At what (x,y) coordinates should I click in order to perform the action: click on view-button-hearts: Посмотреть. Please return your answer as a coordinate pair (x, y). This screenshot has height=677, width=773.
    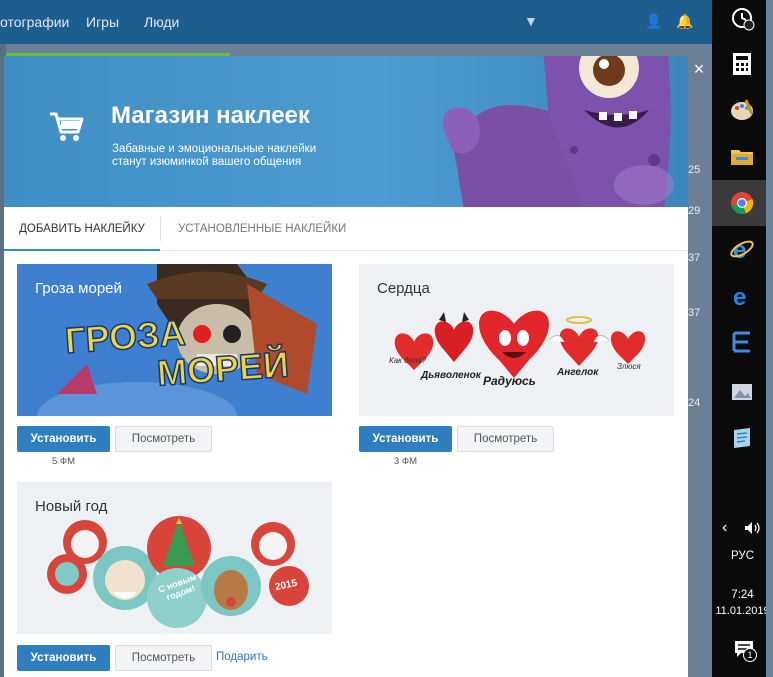
    Looking at the image, I should click on (505, 439).